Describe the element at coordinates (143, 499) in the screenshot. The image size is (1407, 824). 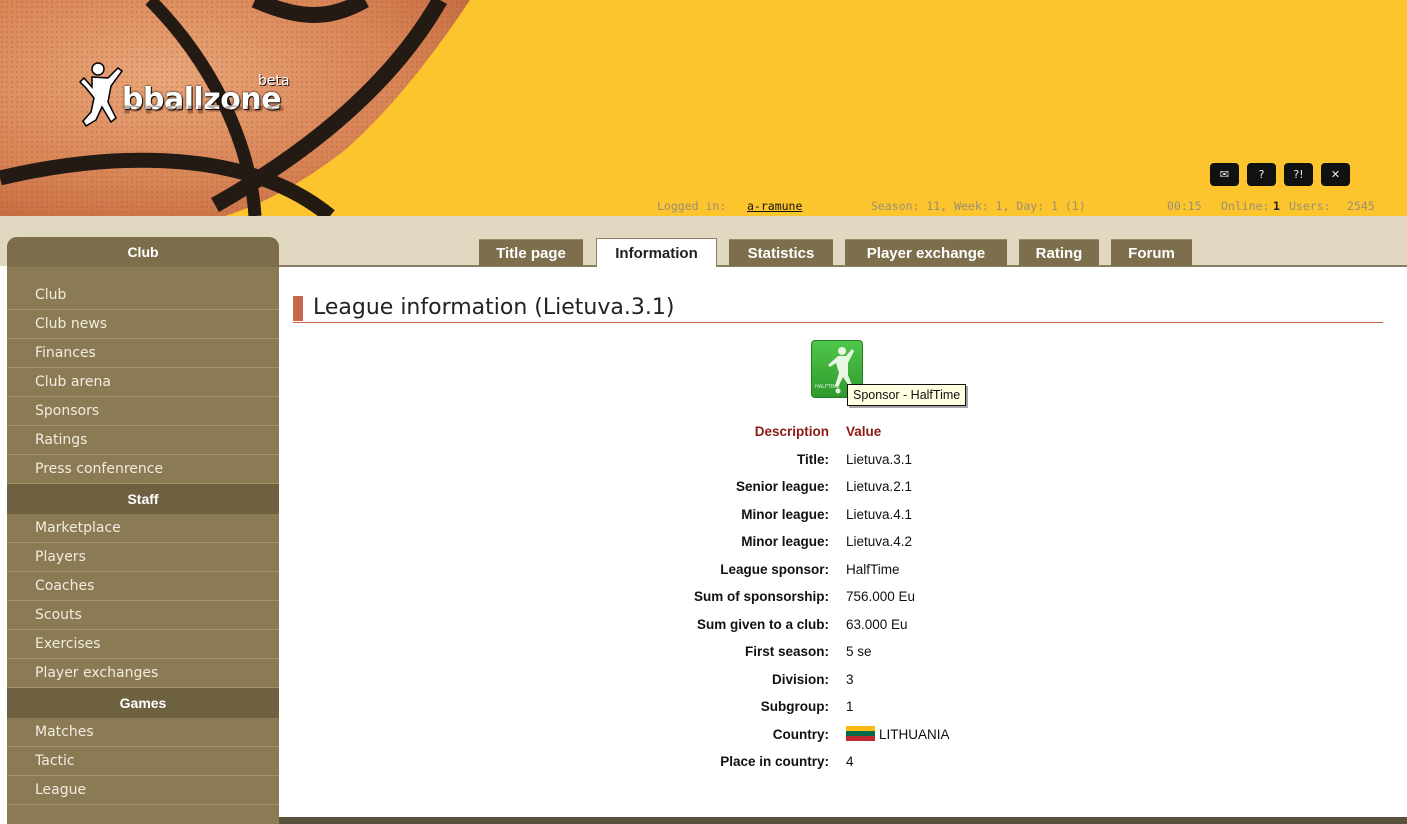
I see `sidebar-section-staff: Staff` at that location.